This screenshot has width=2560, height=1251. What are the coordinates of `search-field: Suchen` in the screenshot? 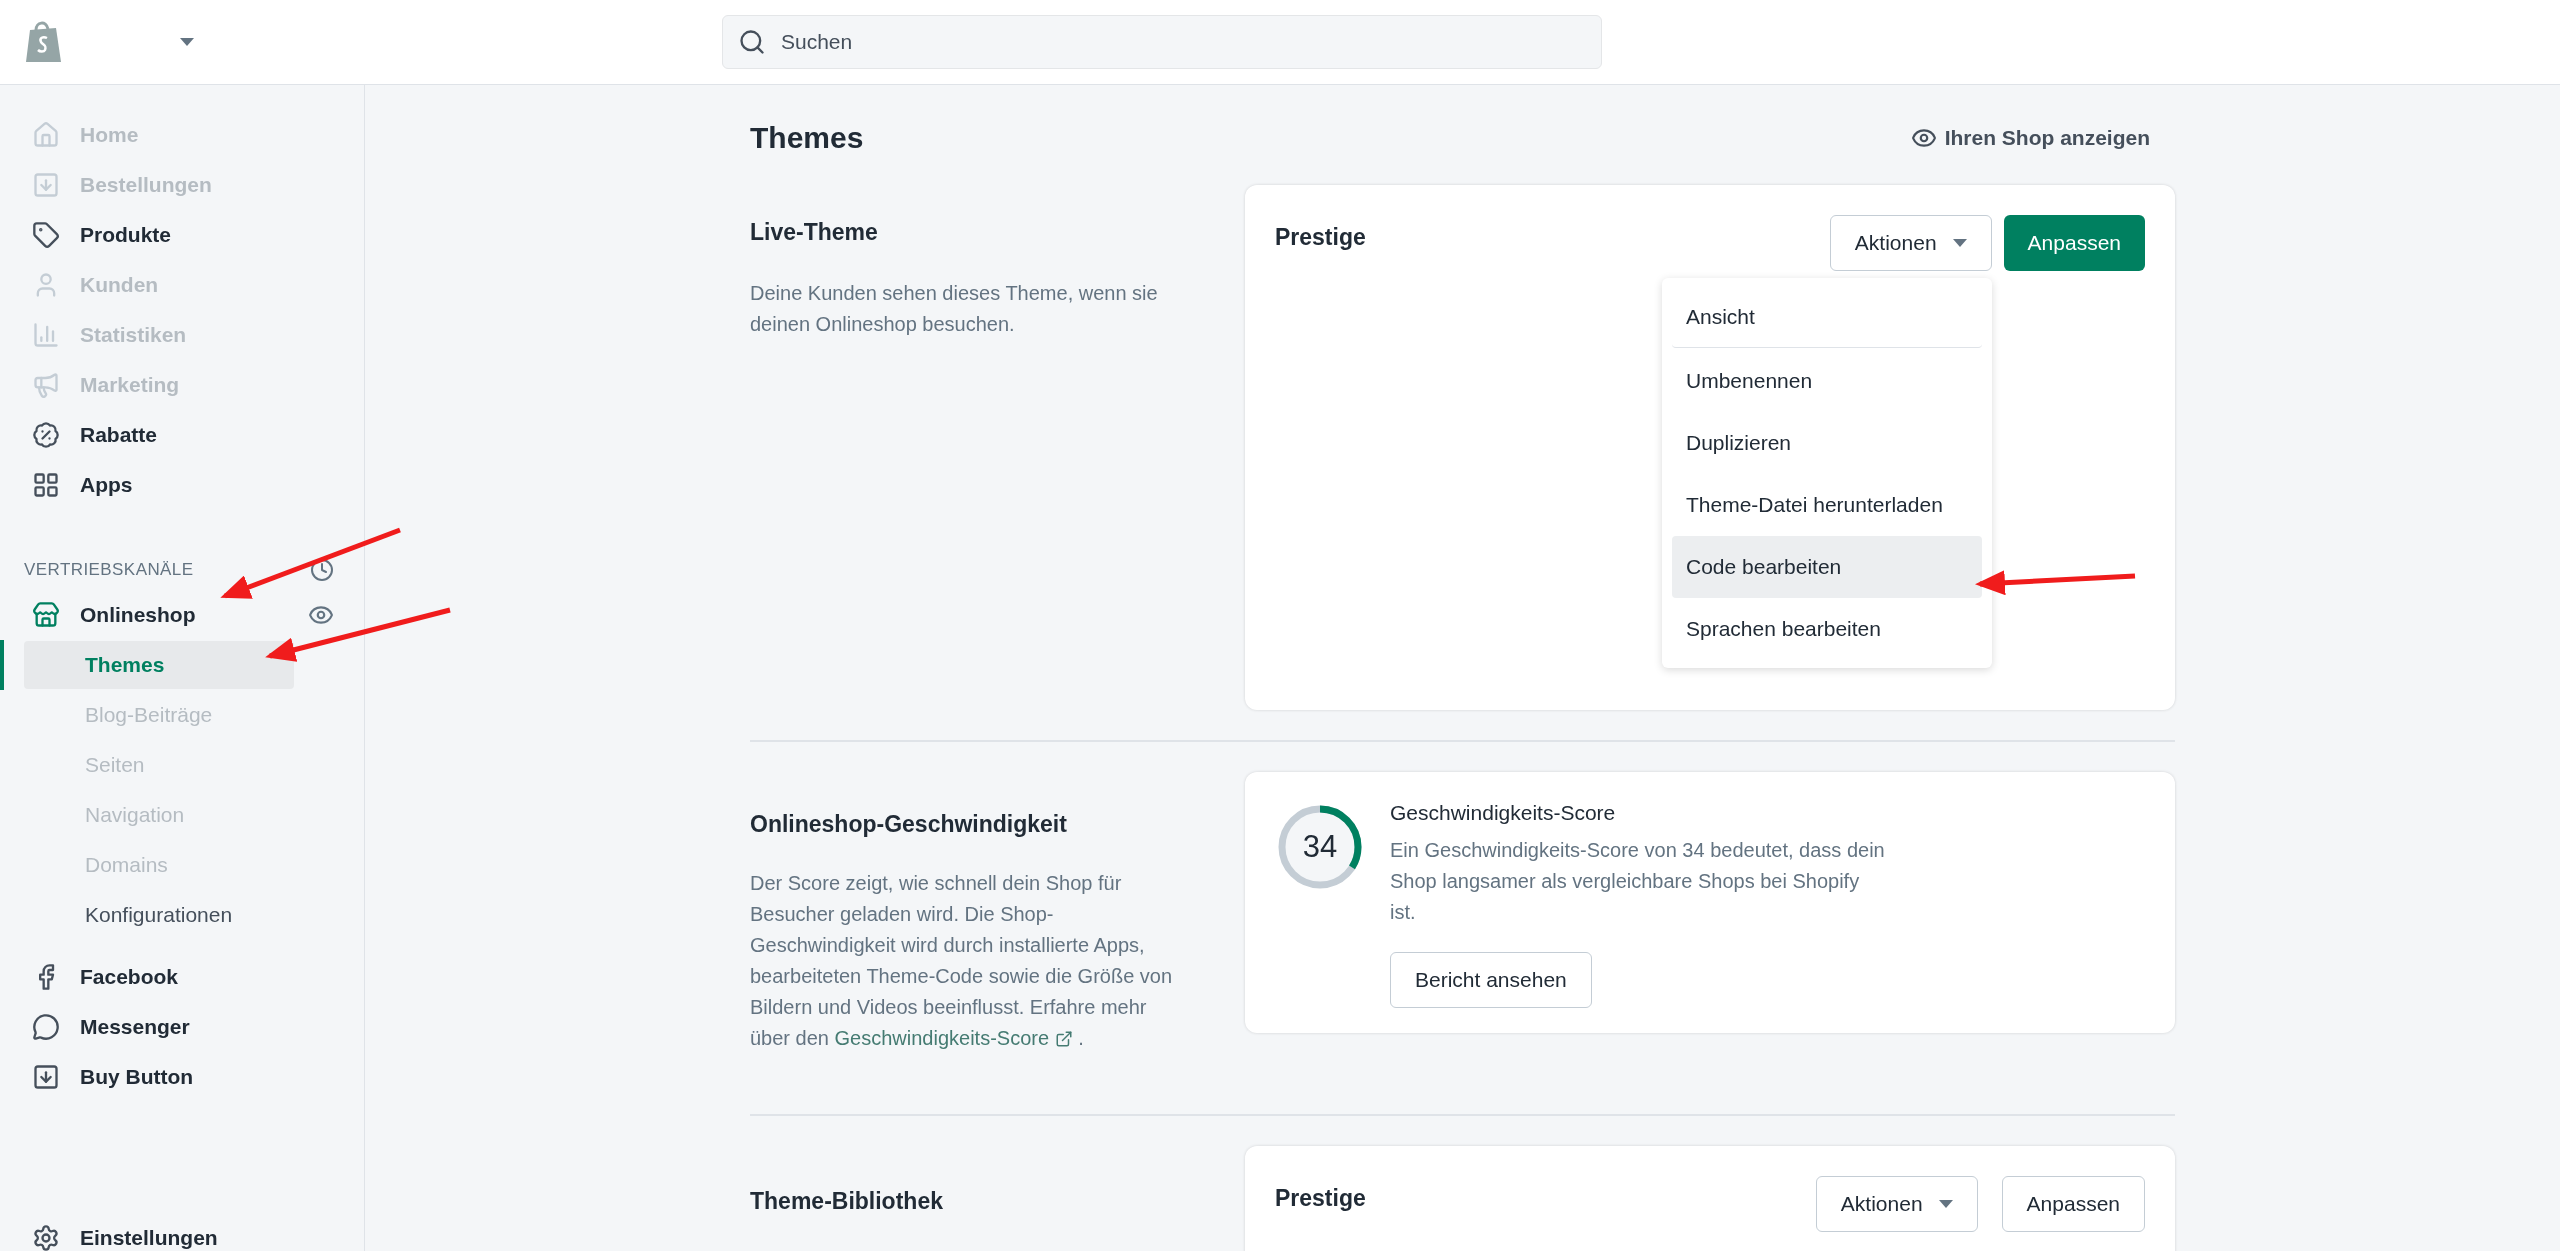 It's located at (1162, 42).